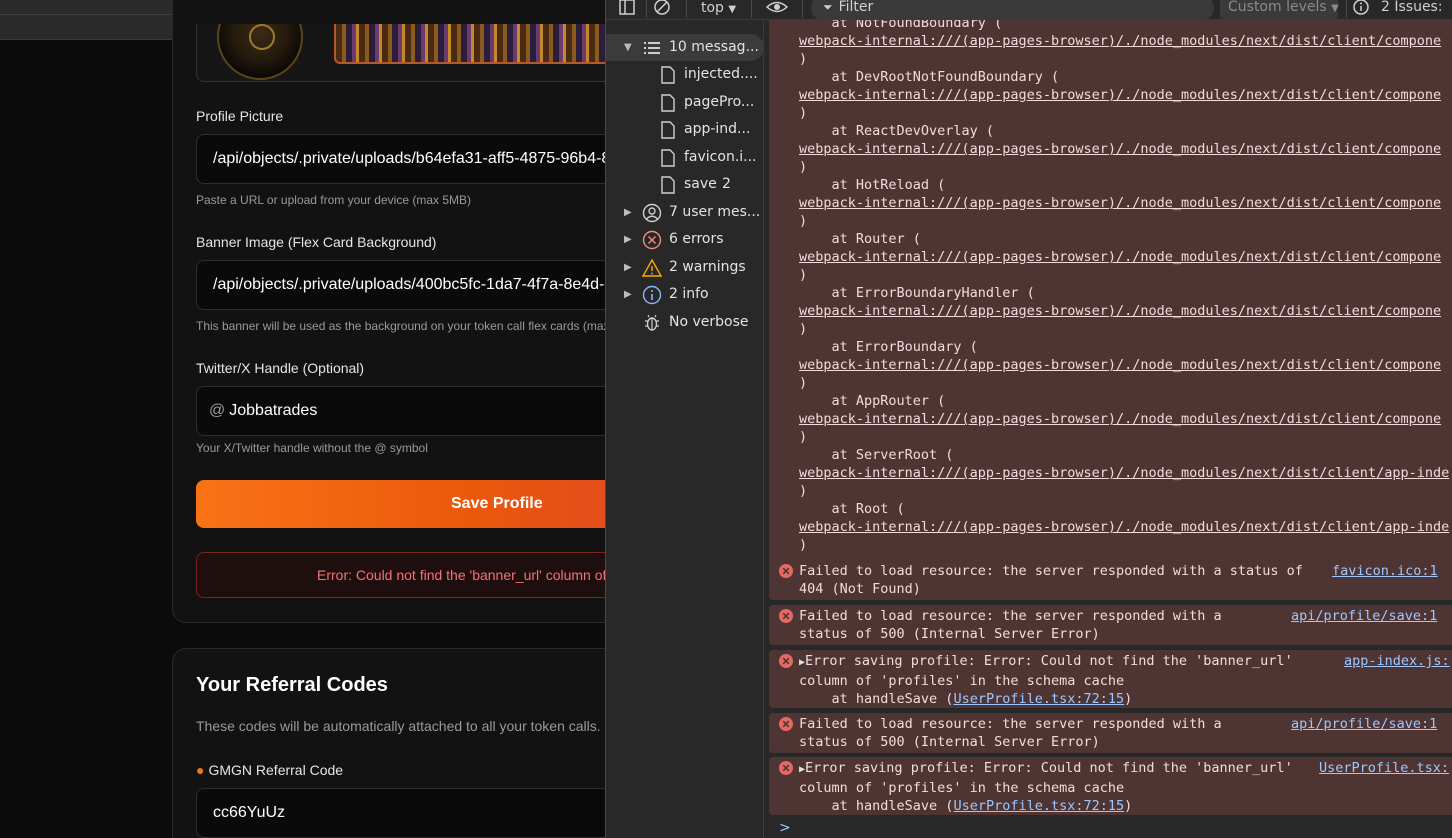  Describe the element at coordinates (652, 295) in the screenshot. I see `info-icon` at that location.